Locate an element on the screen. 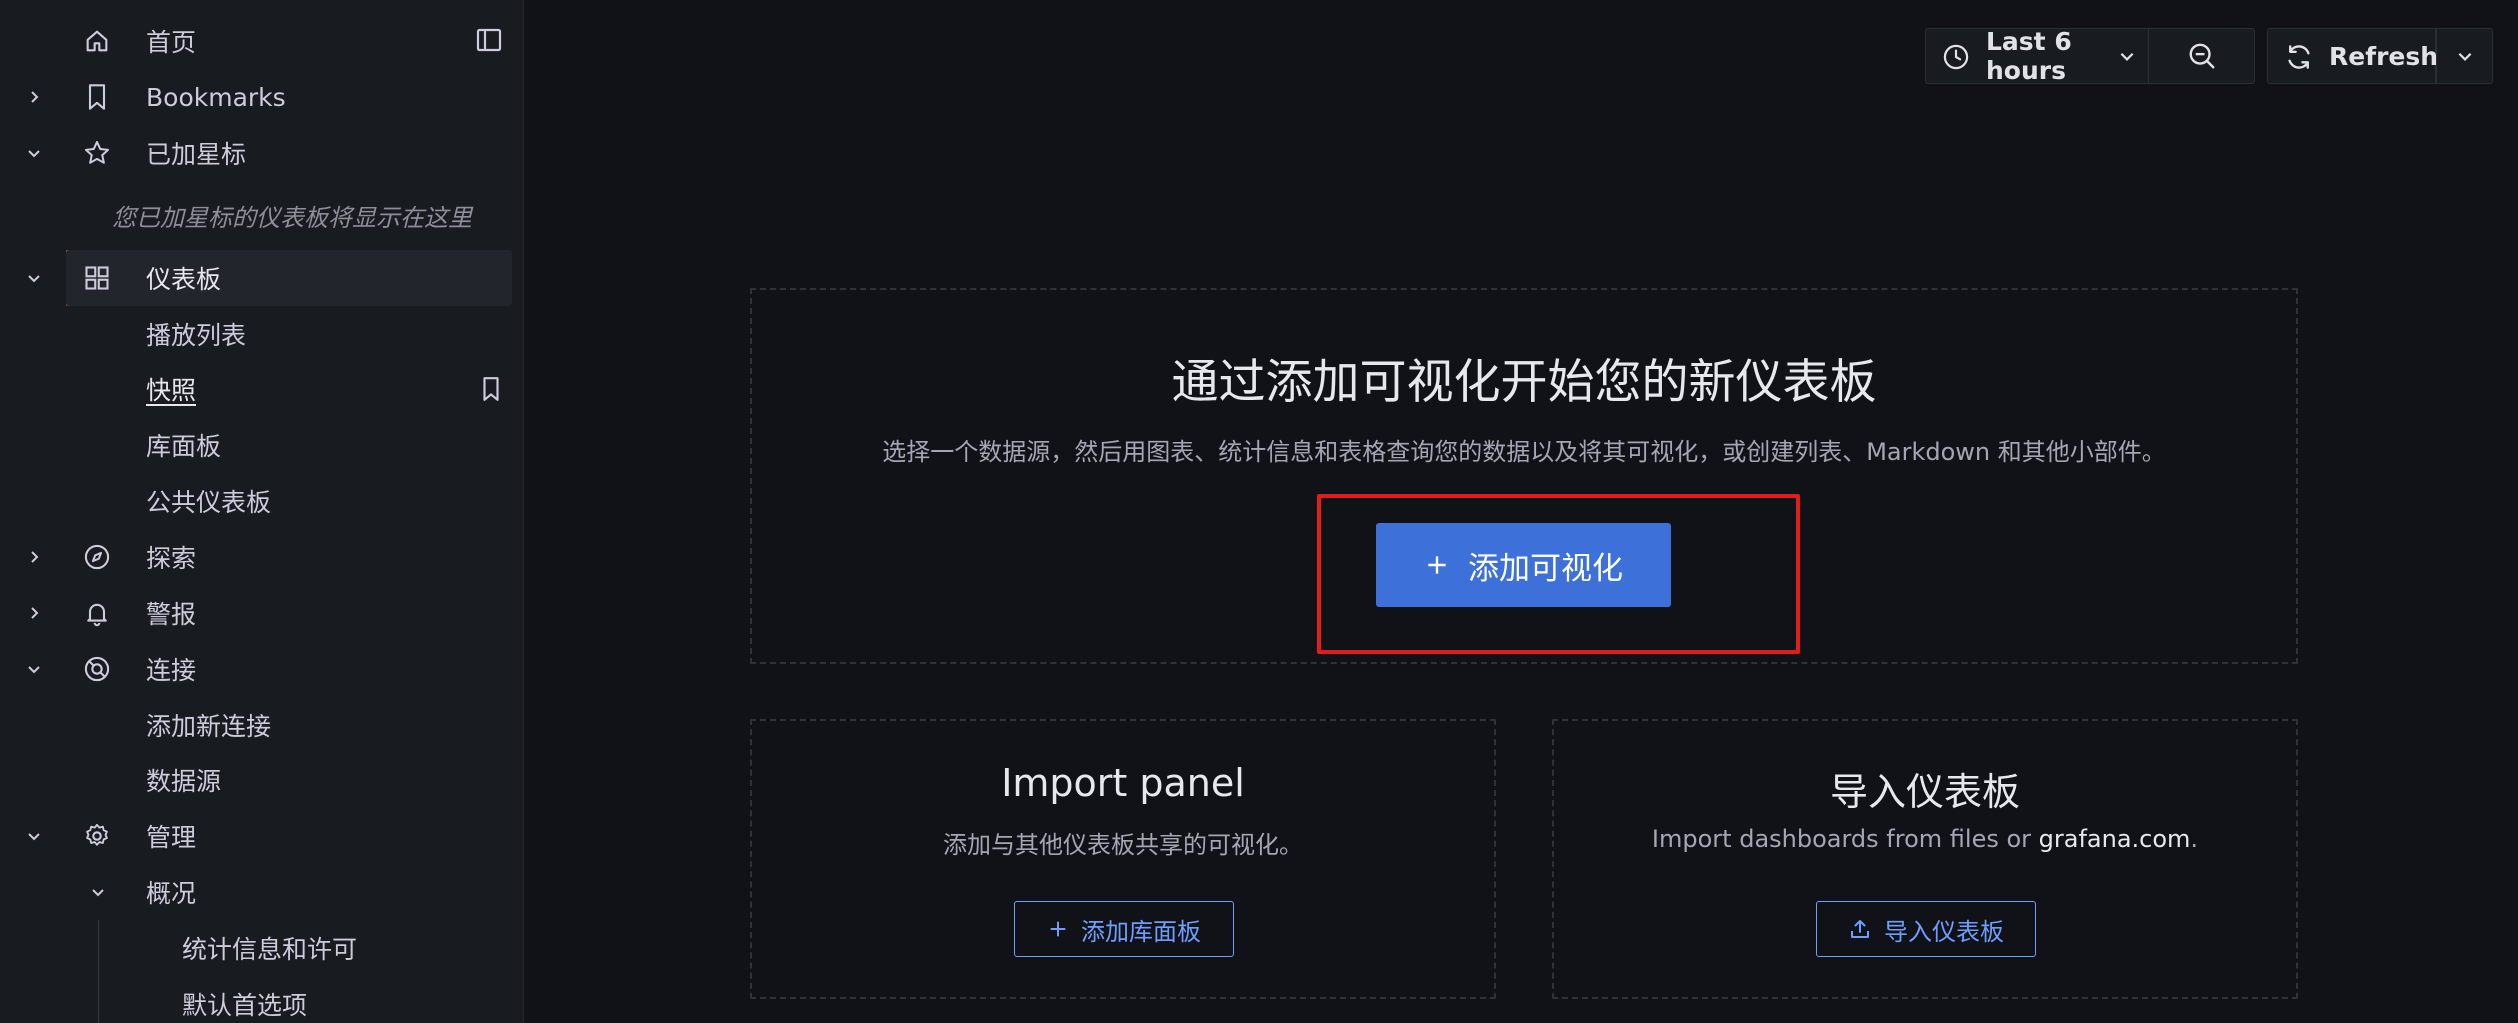 The height and width of the screenshot is (1023, 2518). gear-icon is located at coordinates (97, 836).